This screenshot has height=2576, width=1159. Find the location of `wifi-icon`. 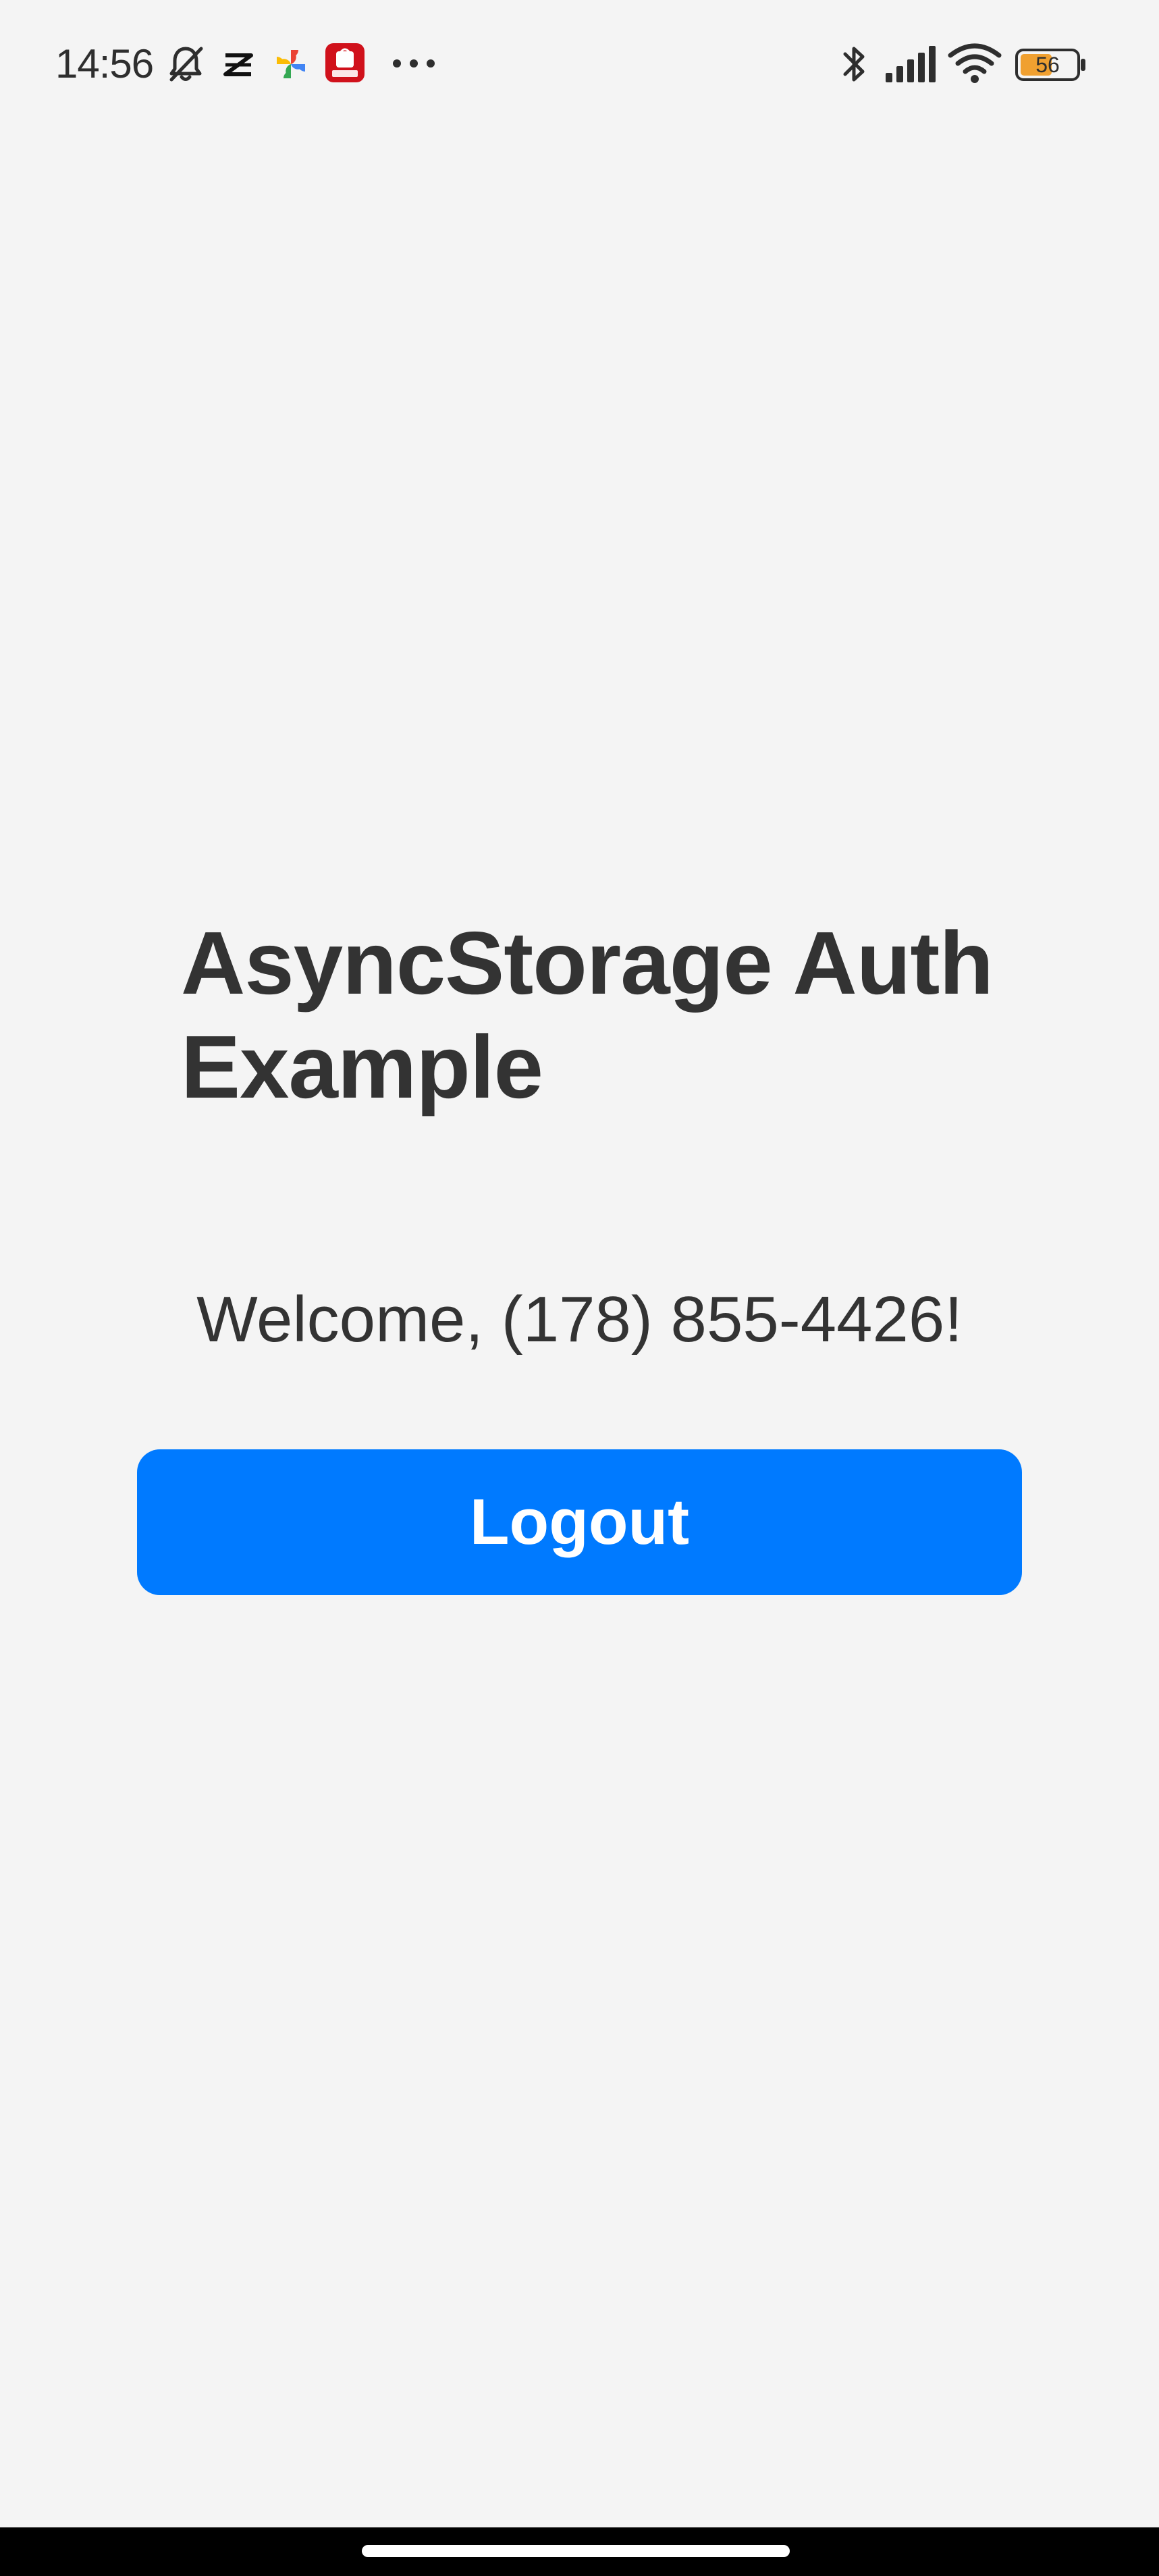

wifi-icon is located at coordinates (975, 63).